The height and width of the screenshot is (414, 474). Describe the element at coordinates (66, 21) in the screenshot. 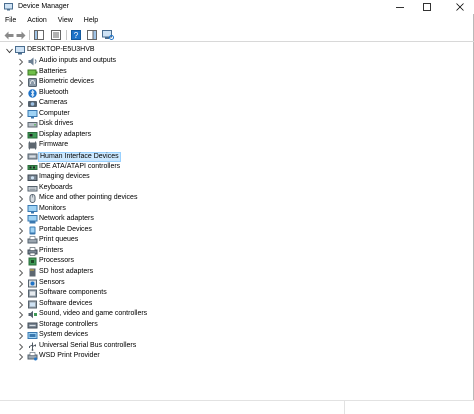

I see `menu-view: View` at that location.